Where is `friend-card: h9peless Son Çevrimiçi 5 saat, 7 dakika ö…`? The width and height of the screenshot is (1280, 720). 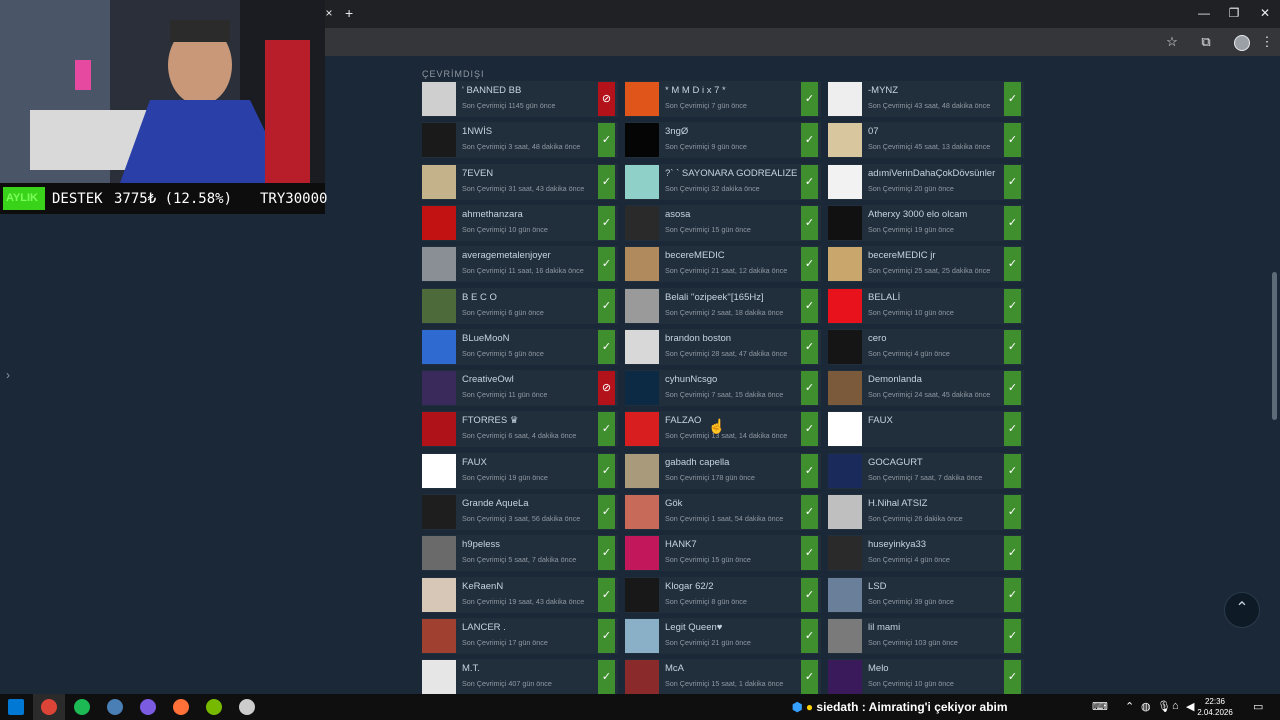 friend-card: h9peless Son Çevrimiçi 5 saat, 7 dakika ö… is located at coordinates (520, 553).